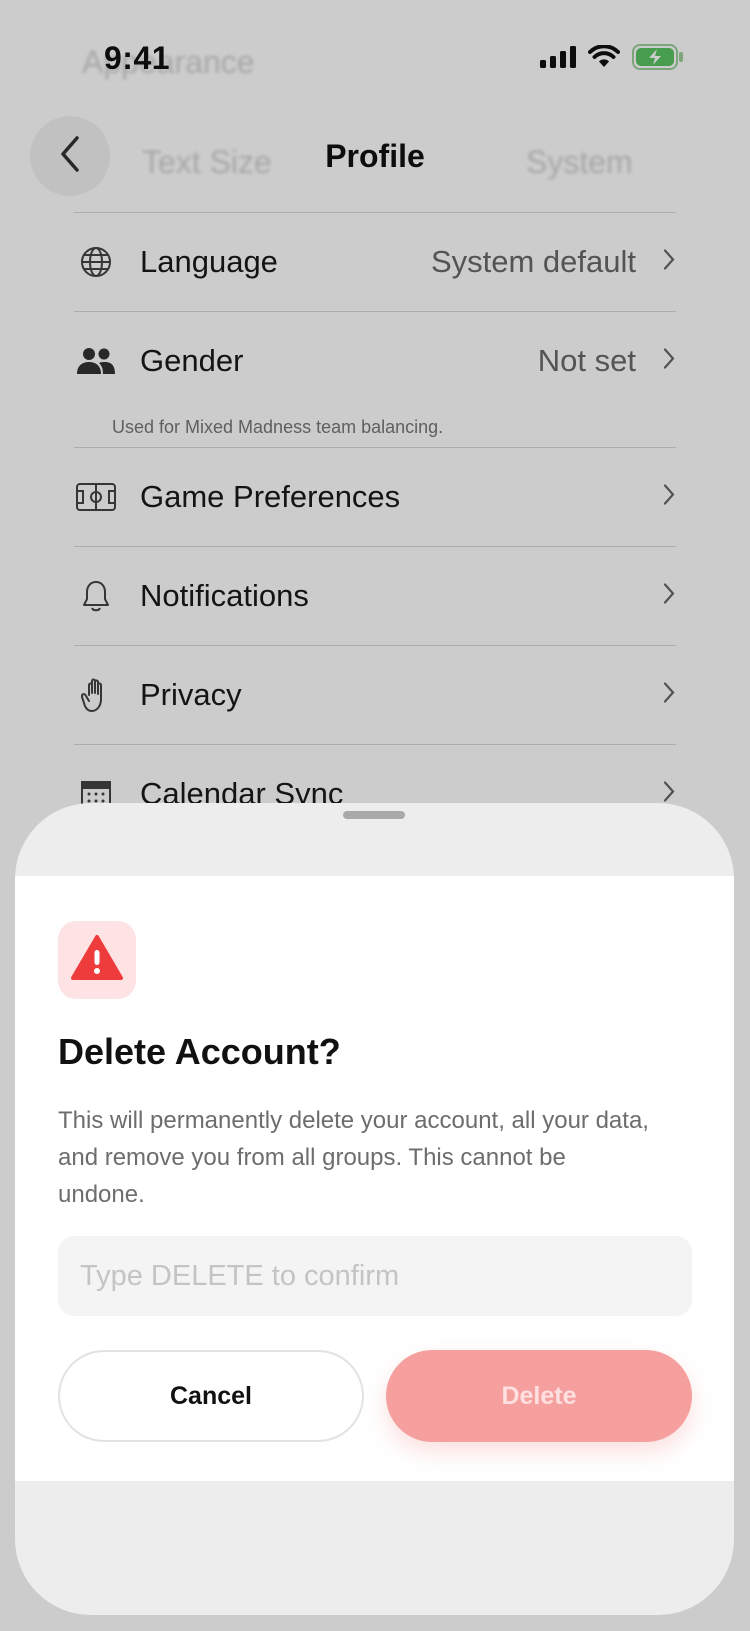 Image resolution: width=750 pixels, height=1631 pixels. Describe the element at coordinates (374, 815) in the screenshot. I see `sheet-drag-handle` at that location.